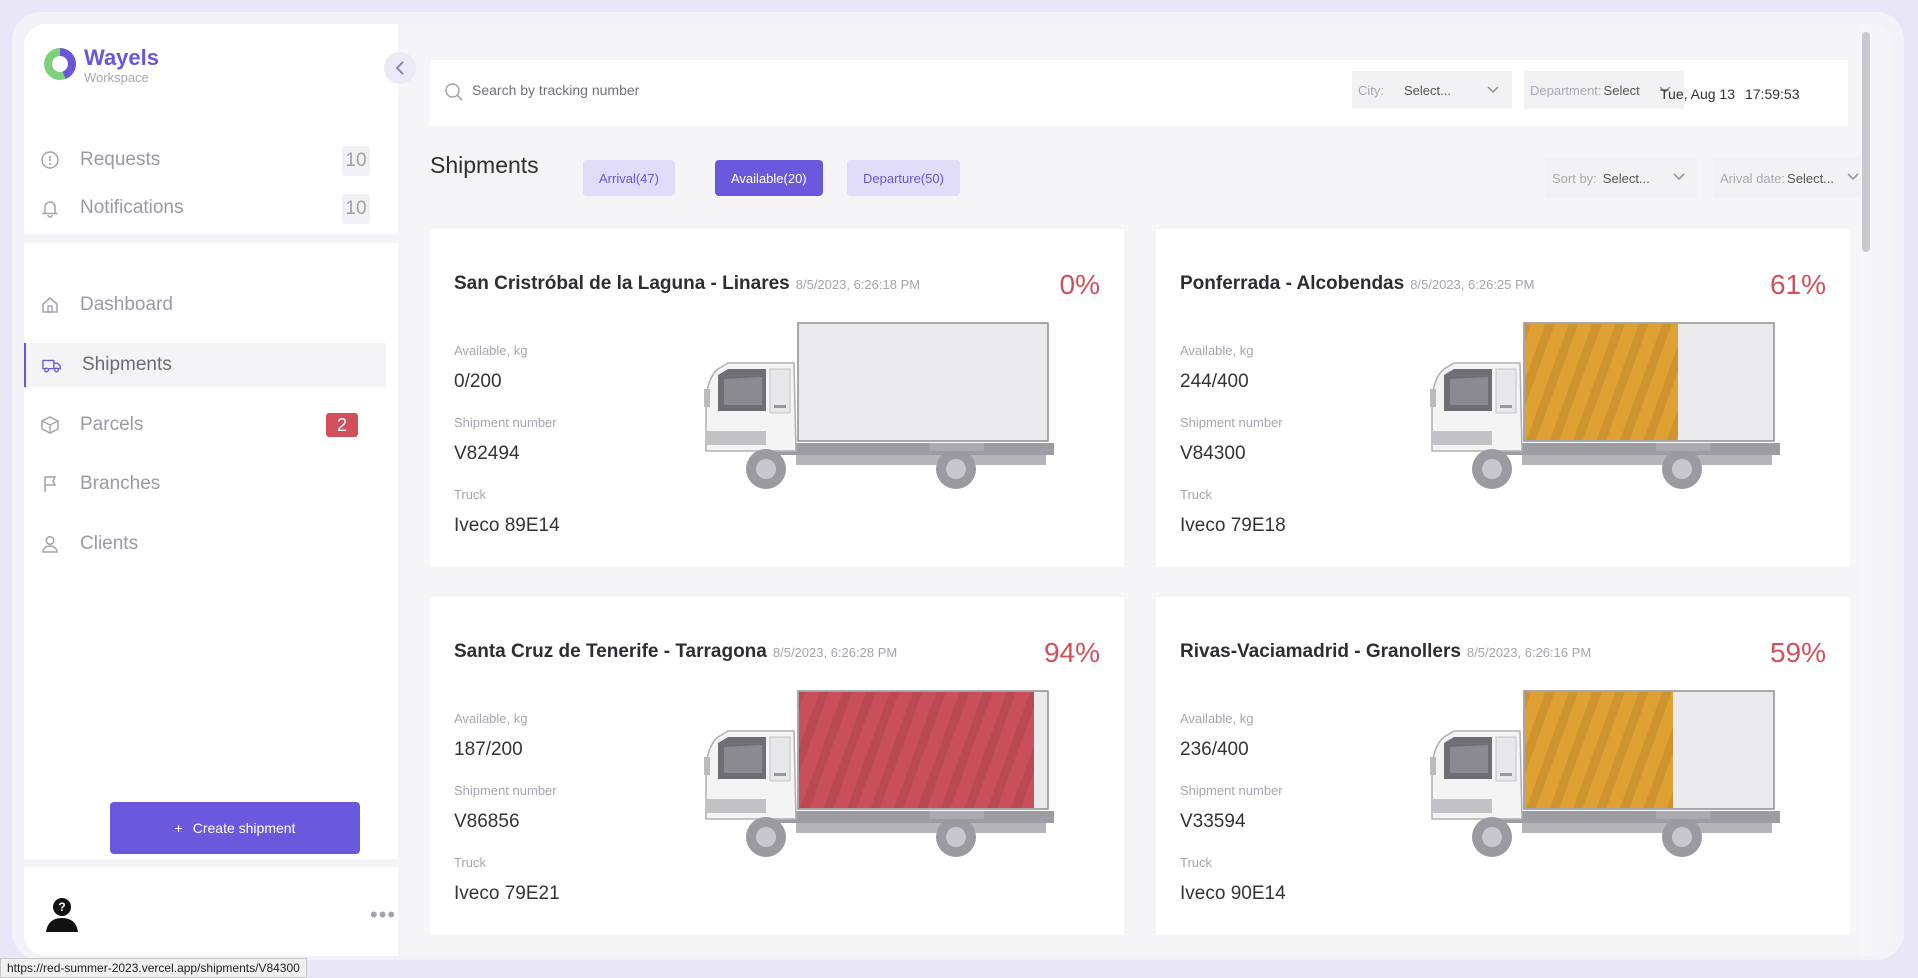 The image size is (1918, 978). I want to click on sidebar-item-parcels: Parcels 2, so click(205, 425).